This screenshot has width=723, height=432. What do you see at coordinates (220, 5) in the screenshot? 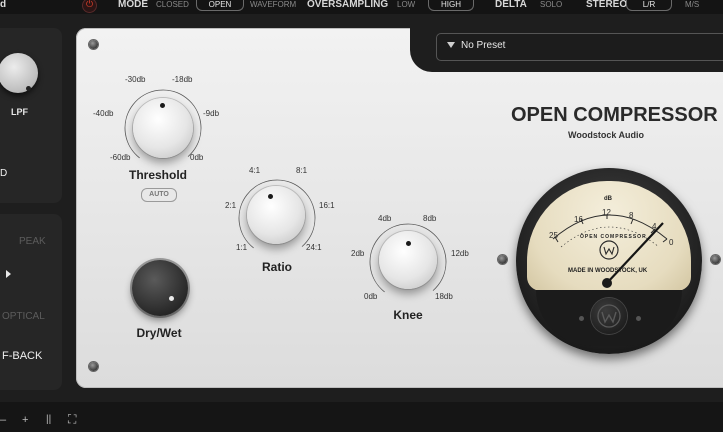
I see `mode-open: OPEN` at bounding box center [220, 5].